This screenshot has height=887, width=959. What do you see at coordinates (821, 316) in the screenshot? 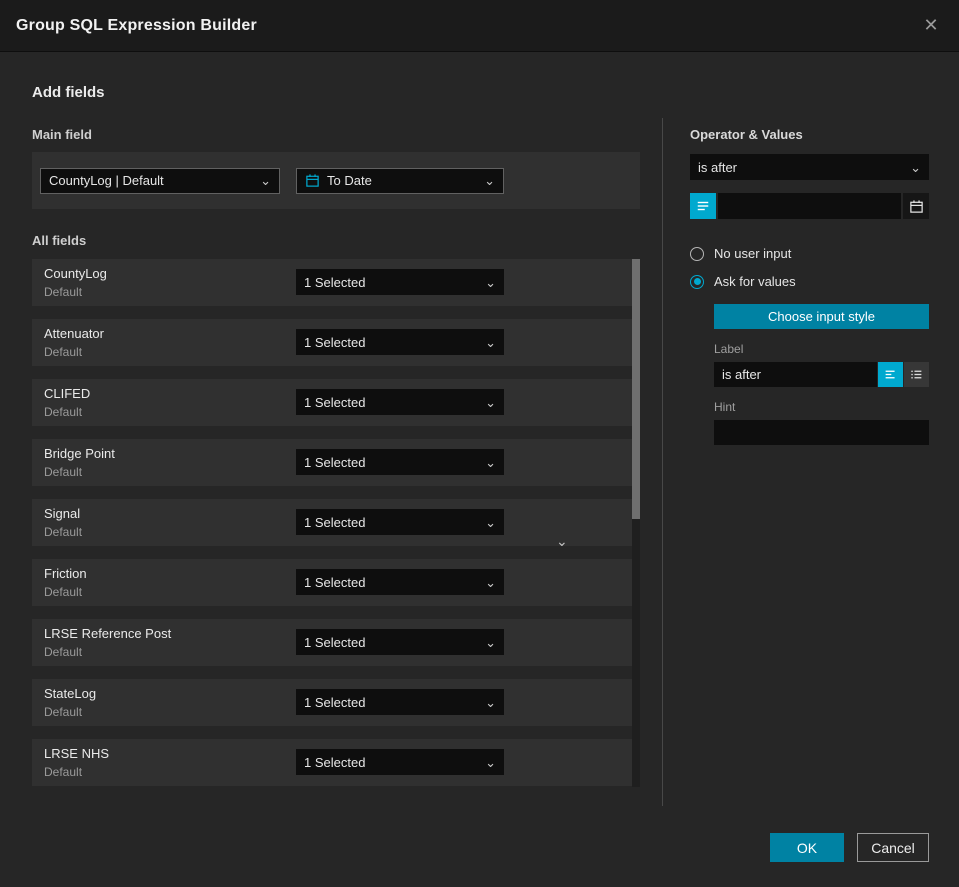
I see `choose-input-style-button: Choose input style` at bounding box center [821, 316].